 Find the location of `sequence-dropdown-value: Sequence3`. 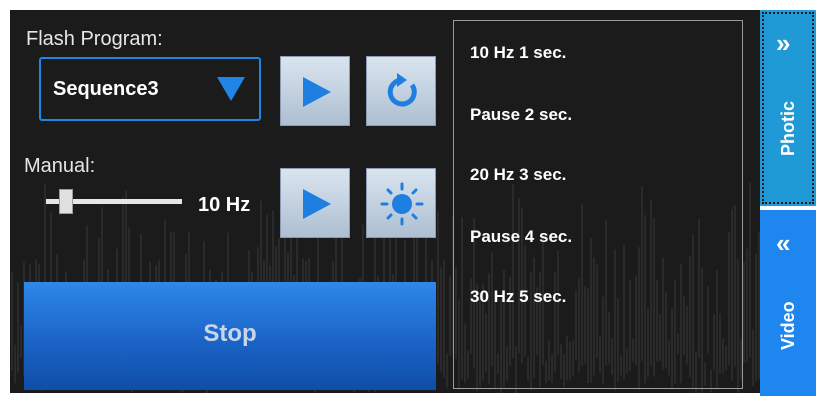

sequence-dropdown-value: Sequence3 is located at coordinates (106, 89).